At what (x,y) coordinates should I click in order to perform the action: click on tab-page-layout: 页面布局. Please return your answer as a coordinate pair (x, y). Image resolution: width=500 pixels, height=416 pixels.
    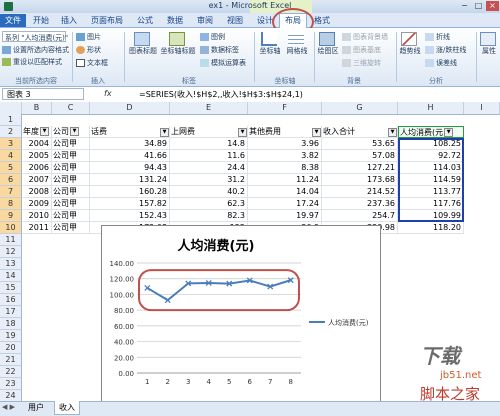
    Looking at the image, I should click on (107, 20).